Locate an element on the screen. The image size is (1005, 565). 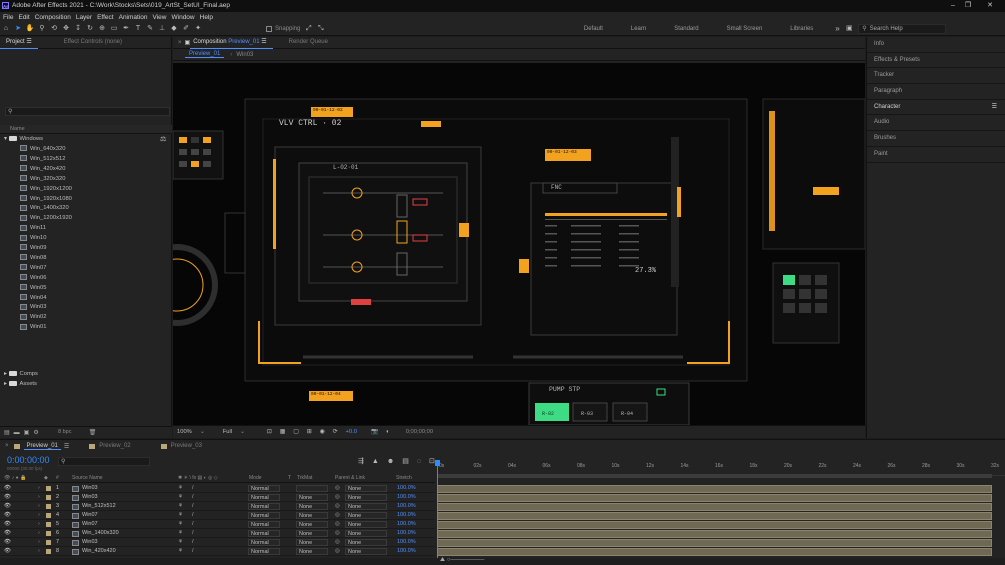
project-item: Win_512x512 is located at coordinates (42, 159).